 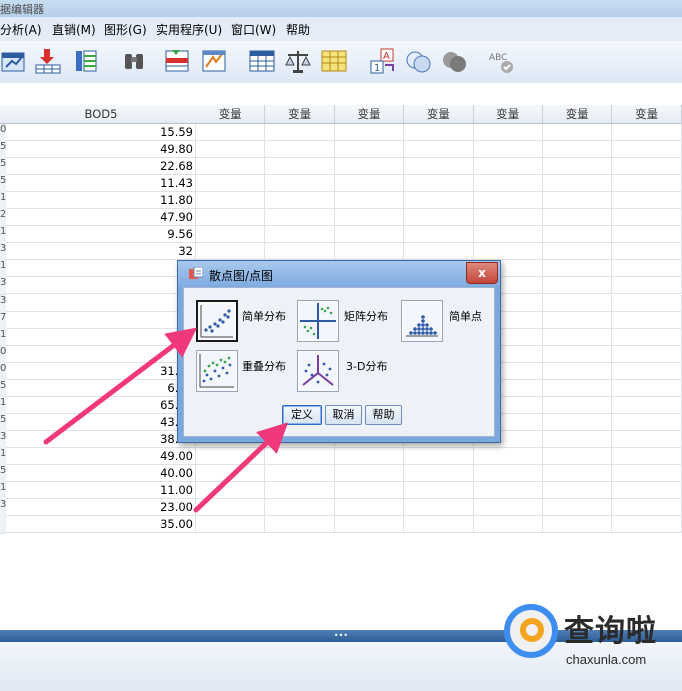 What do you see at coordinates (101, 269) in the screenshot?
I see `bod5-cell: 30` at bounding box center [101, 269].